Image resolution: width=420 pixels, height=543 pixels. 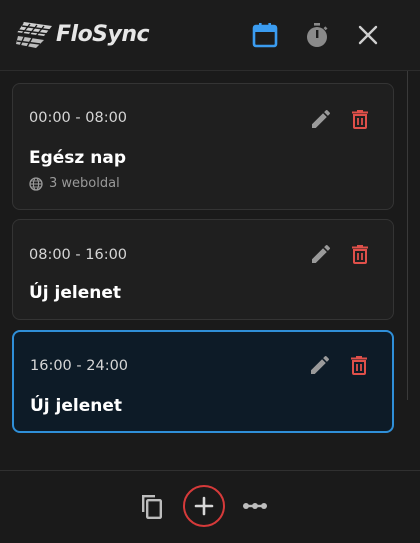 I want to click on scene-title: Egész nap, so click(x=77, y=158).